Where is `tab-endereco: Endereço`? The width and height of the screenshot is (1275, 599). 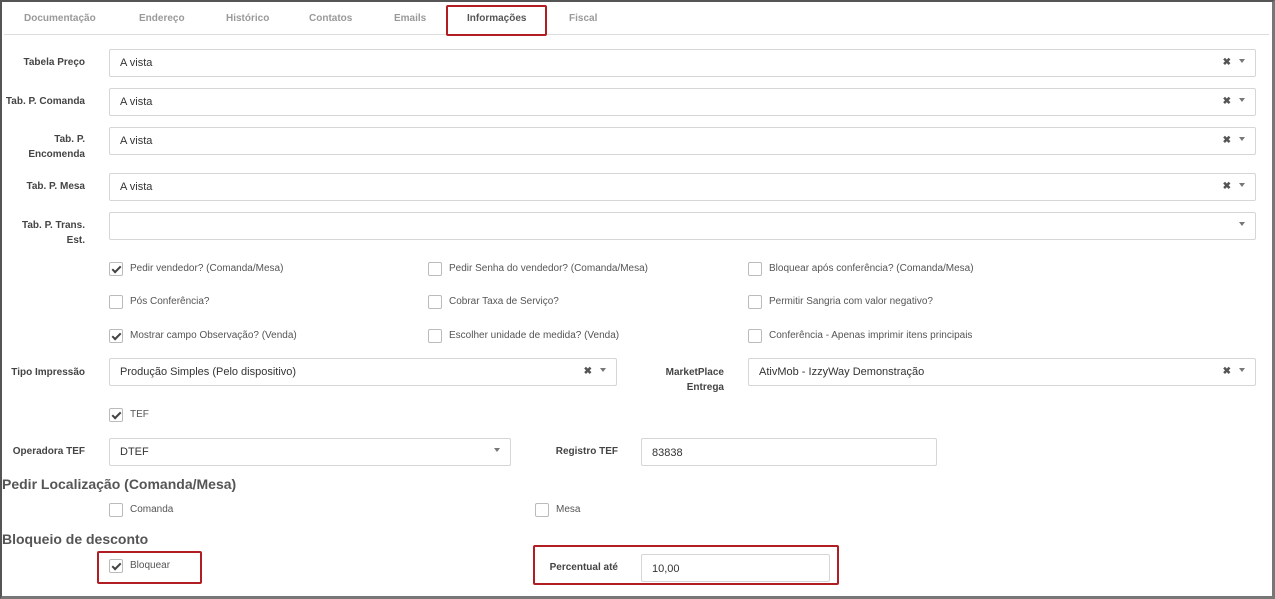
tab-endereco: Endereço is located at coordinates (162, 18).